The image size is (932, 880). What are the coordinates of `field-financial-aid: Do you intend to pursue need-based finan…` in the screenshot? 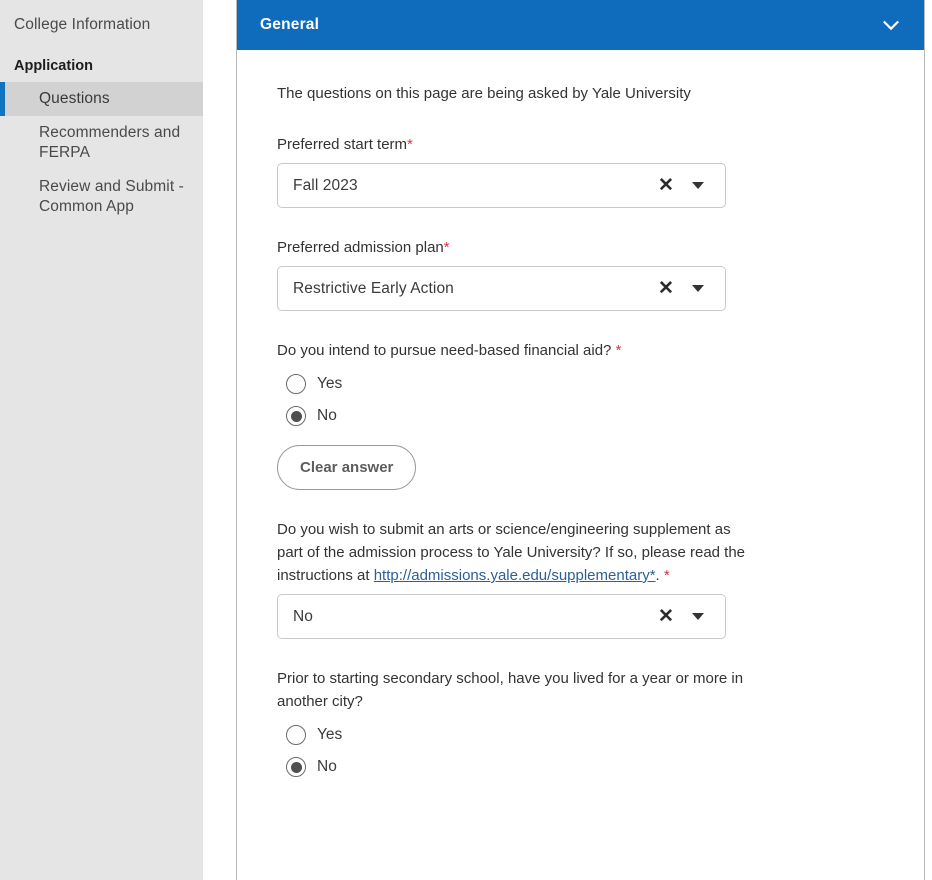 It's located at (589, 400).